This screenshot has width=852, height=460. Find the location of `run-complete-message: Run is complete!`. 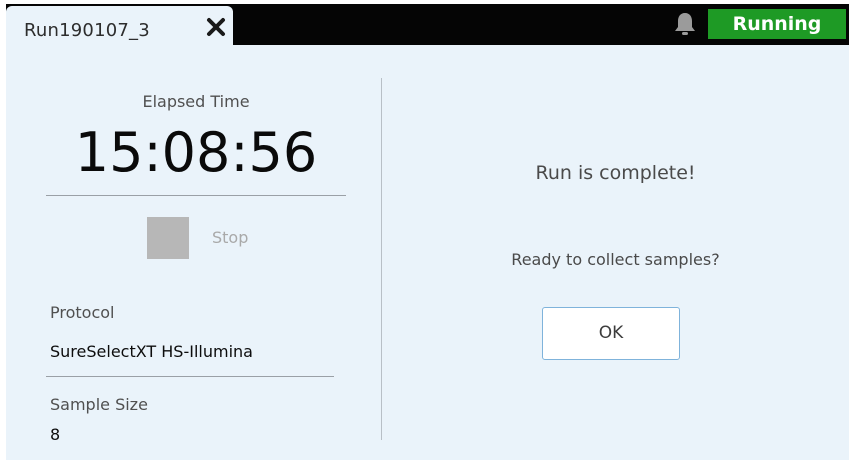

run-complete-message: Run is complete! is located at coordinates (615, 173).